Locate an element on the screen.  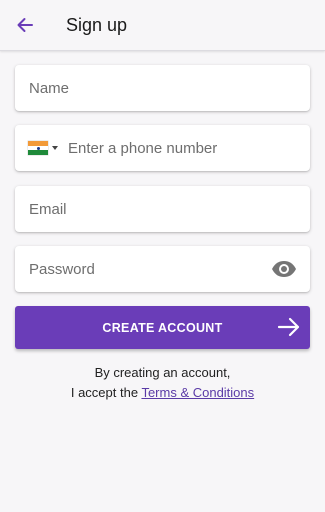
email-input is located at coordinates (162, 209).